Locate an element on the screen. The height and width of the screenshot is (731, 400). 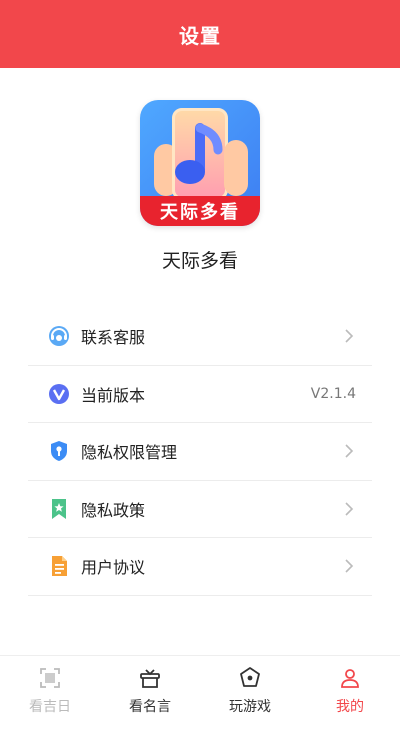
menu-item-customer-service: 联系客服 is located at coordinates (200, 337).